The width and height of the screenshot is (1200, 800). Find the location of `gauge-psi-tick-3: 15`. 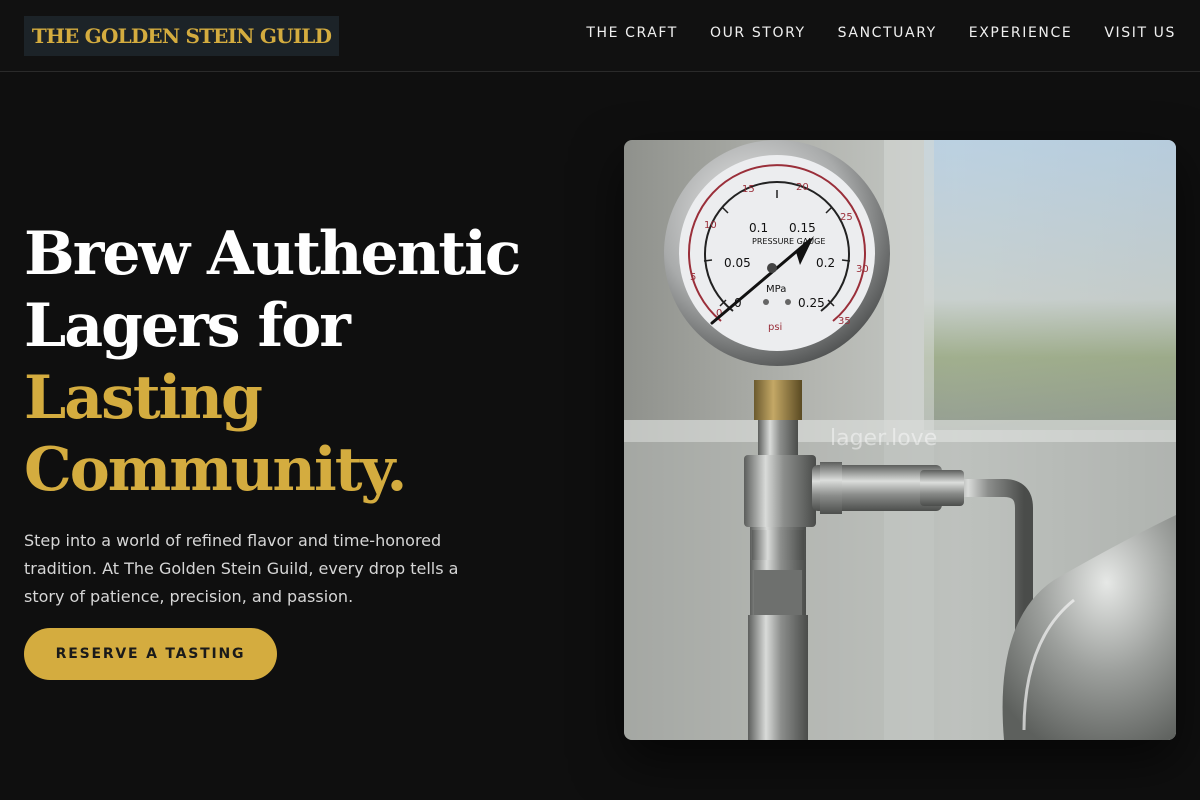

gauge-psi-tick-3: 15 is located at coordinates (748, 189).